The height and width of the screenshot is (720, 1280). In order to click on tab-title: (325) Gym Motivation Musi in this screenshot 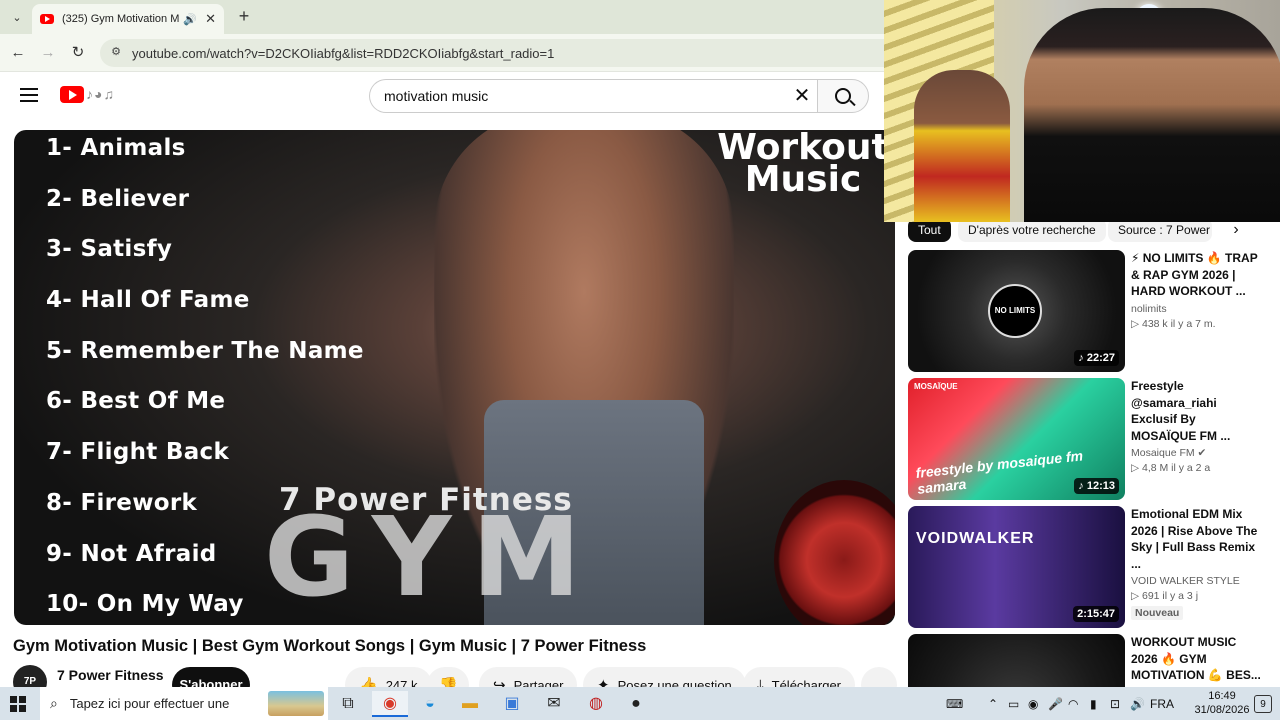, I will do `click(121, 19)`.